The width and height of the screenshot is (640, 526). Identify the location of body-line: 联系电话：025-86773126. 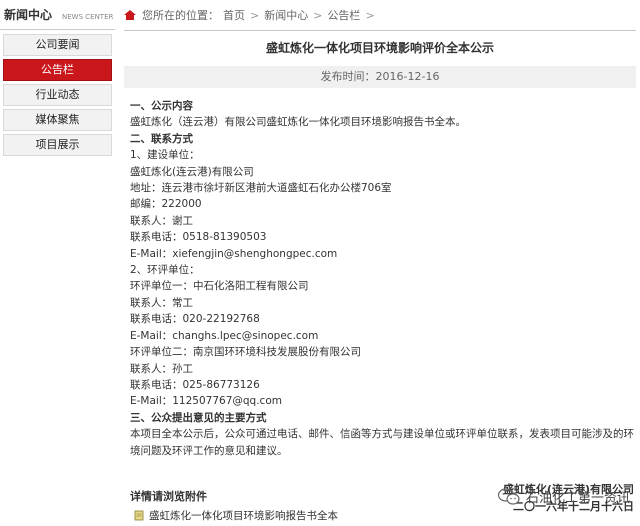
(195, 384).